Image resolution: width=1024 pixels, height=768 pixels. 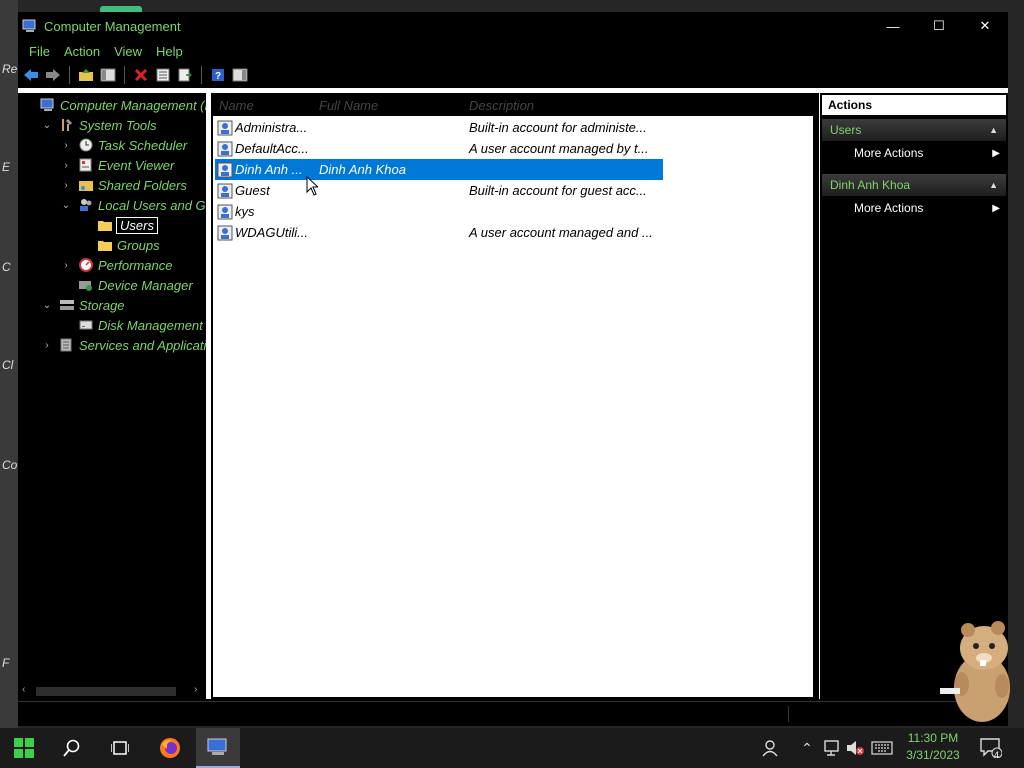 I want to click on tree-item: › Event Viewer, so click(x=117, y=165).